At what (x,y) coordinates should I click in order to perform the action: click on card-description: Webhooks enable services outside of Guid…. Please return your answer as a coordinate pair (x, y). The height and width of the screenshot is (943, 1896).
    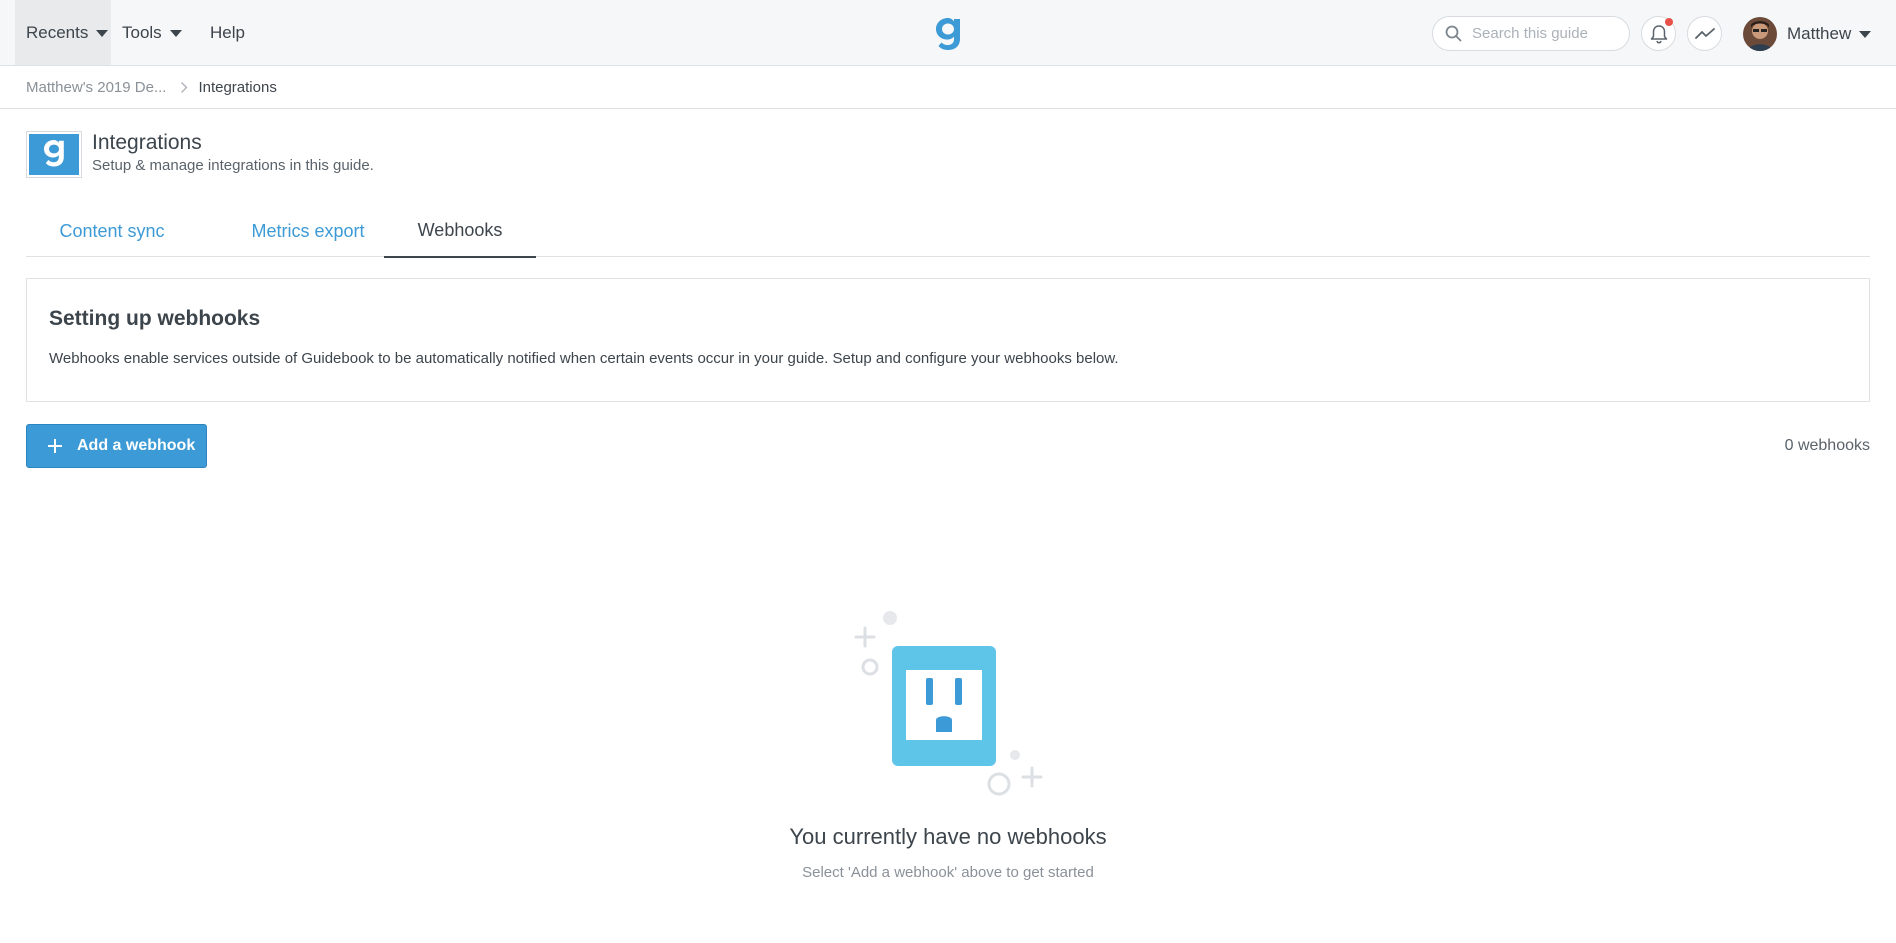
    Looking at the image, I should click on (584, 358).